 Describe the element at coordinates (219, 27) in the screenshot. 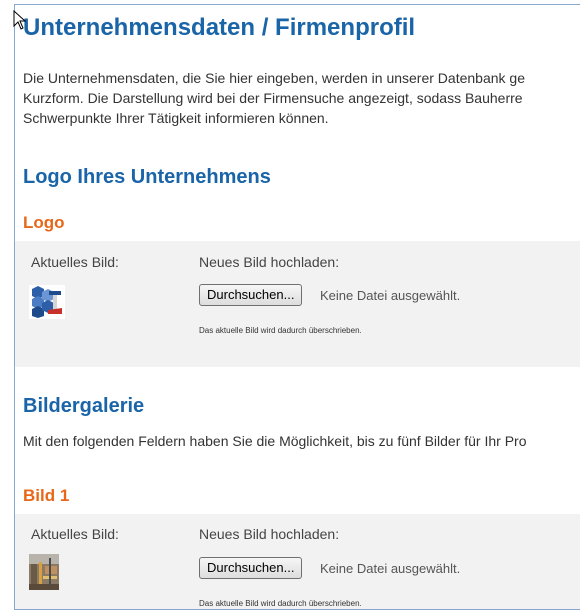

I see `page-title: Unternehmensdaten / Firmenprofil` at that location.